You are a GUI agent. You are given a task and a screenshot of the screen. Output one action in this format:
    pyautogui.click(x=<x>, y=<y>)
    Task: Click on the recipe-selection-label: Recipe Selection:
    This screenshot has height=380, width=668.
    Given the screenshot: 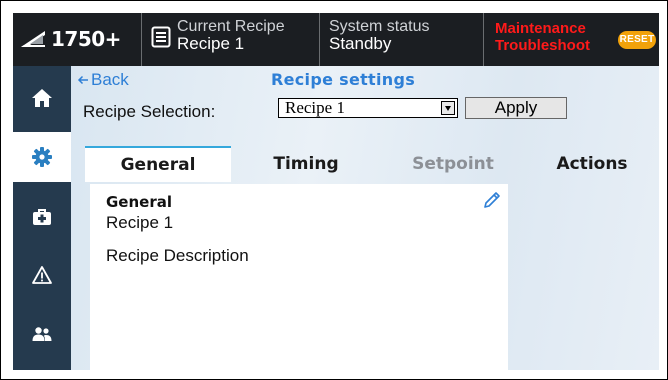 What is the action you would take?
    pyautogui.click(x=149, y=111)
    